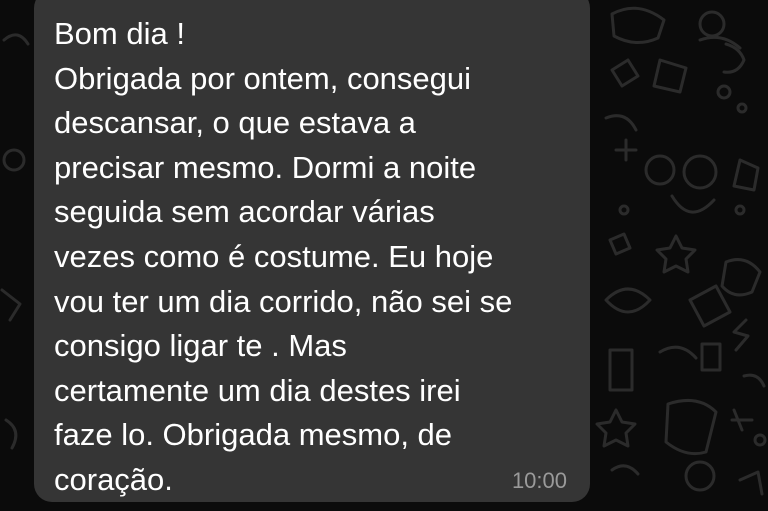 This screenshot has height=511, width=768. Describe the element at coordinates (257, 390) in the screenshot. I see `message-line: certamente um dia destes irei` at that location.